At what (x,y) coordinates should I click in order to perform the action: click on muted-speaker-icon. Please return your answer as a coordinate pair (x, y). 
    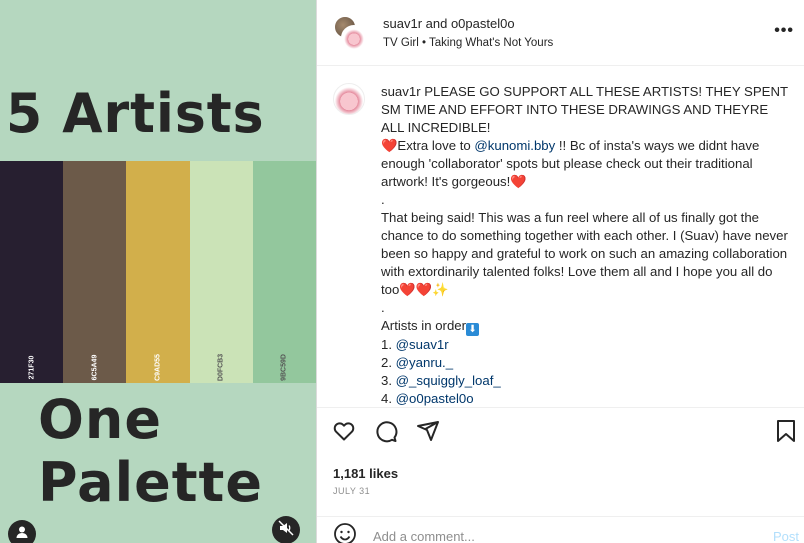
    Looking at the image, I should click on (286, 530).